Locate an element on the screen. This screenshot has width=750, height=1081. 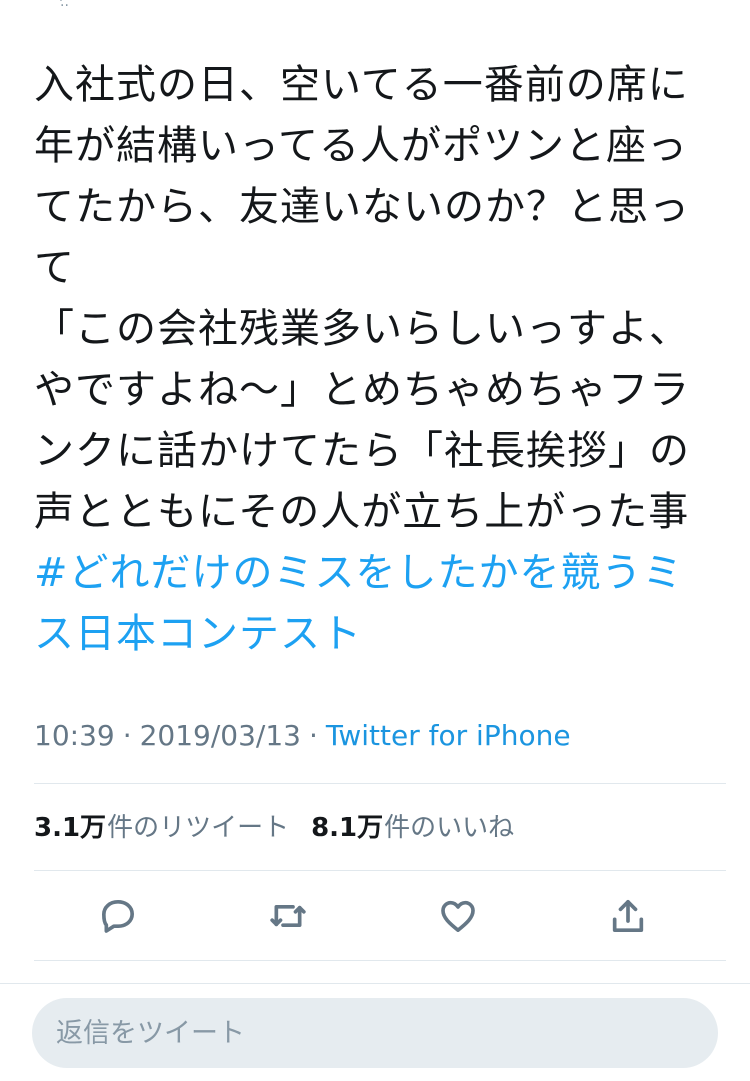
tweet-stats: 3.1万 件のリツイート 8.1万 件のいいね is located at coordinates (285, 828).